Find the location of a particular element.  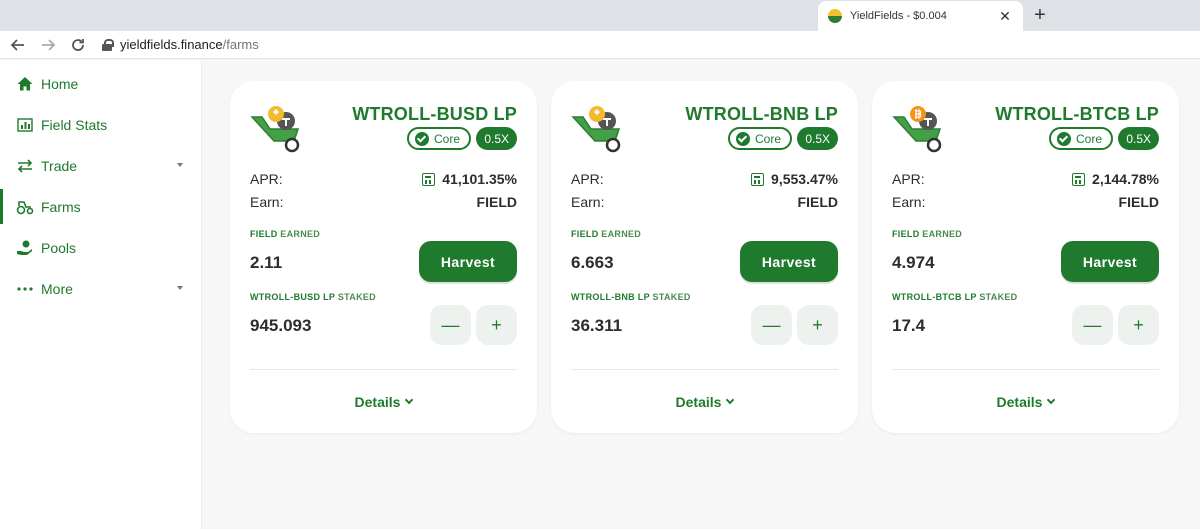

reload-icon is located at coordinates (78, 45).